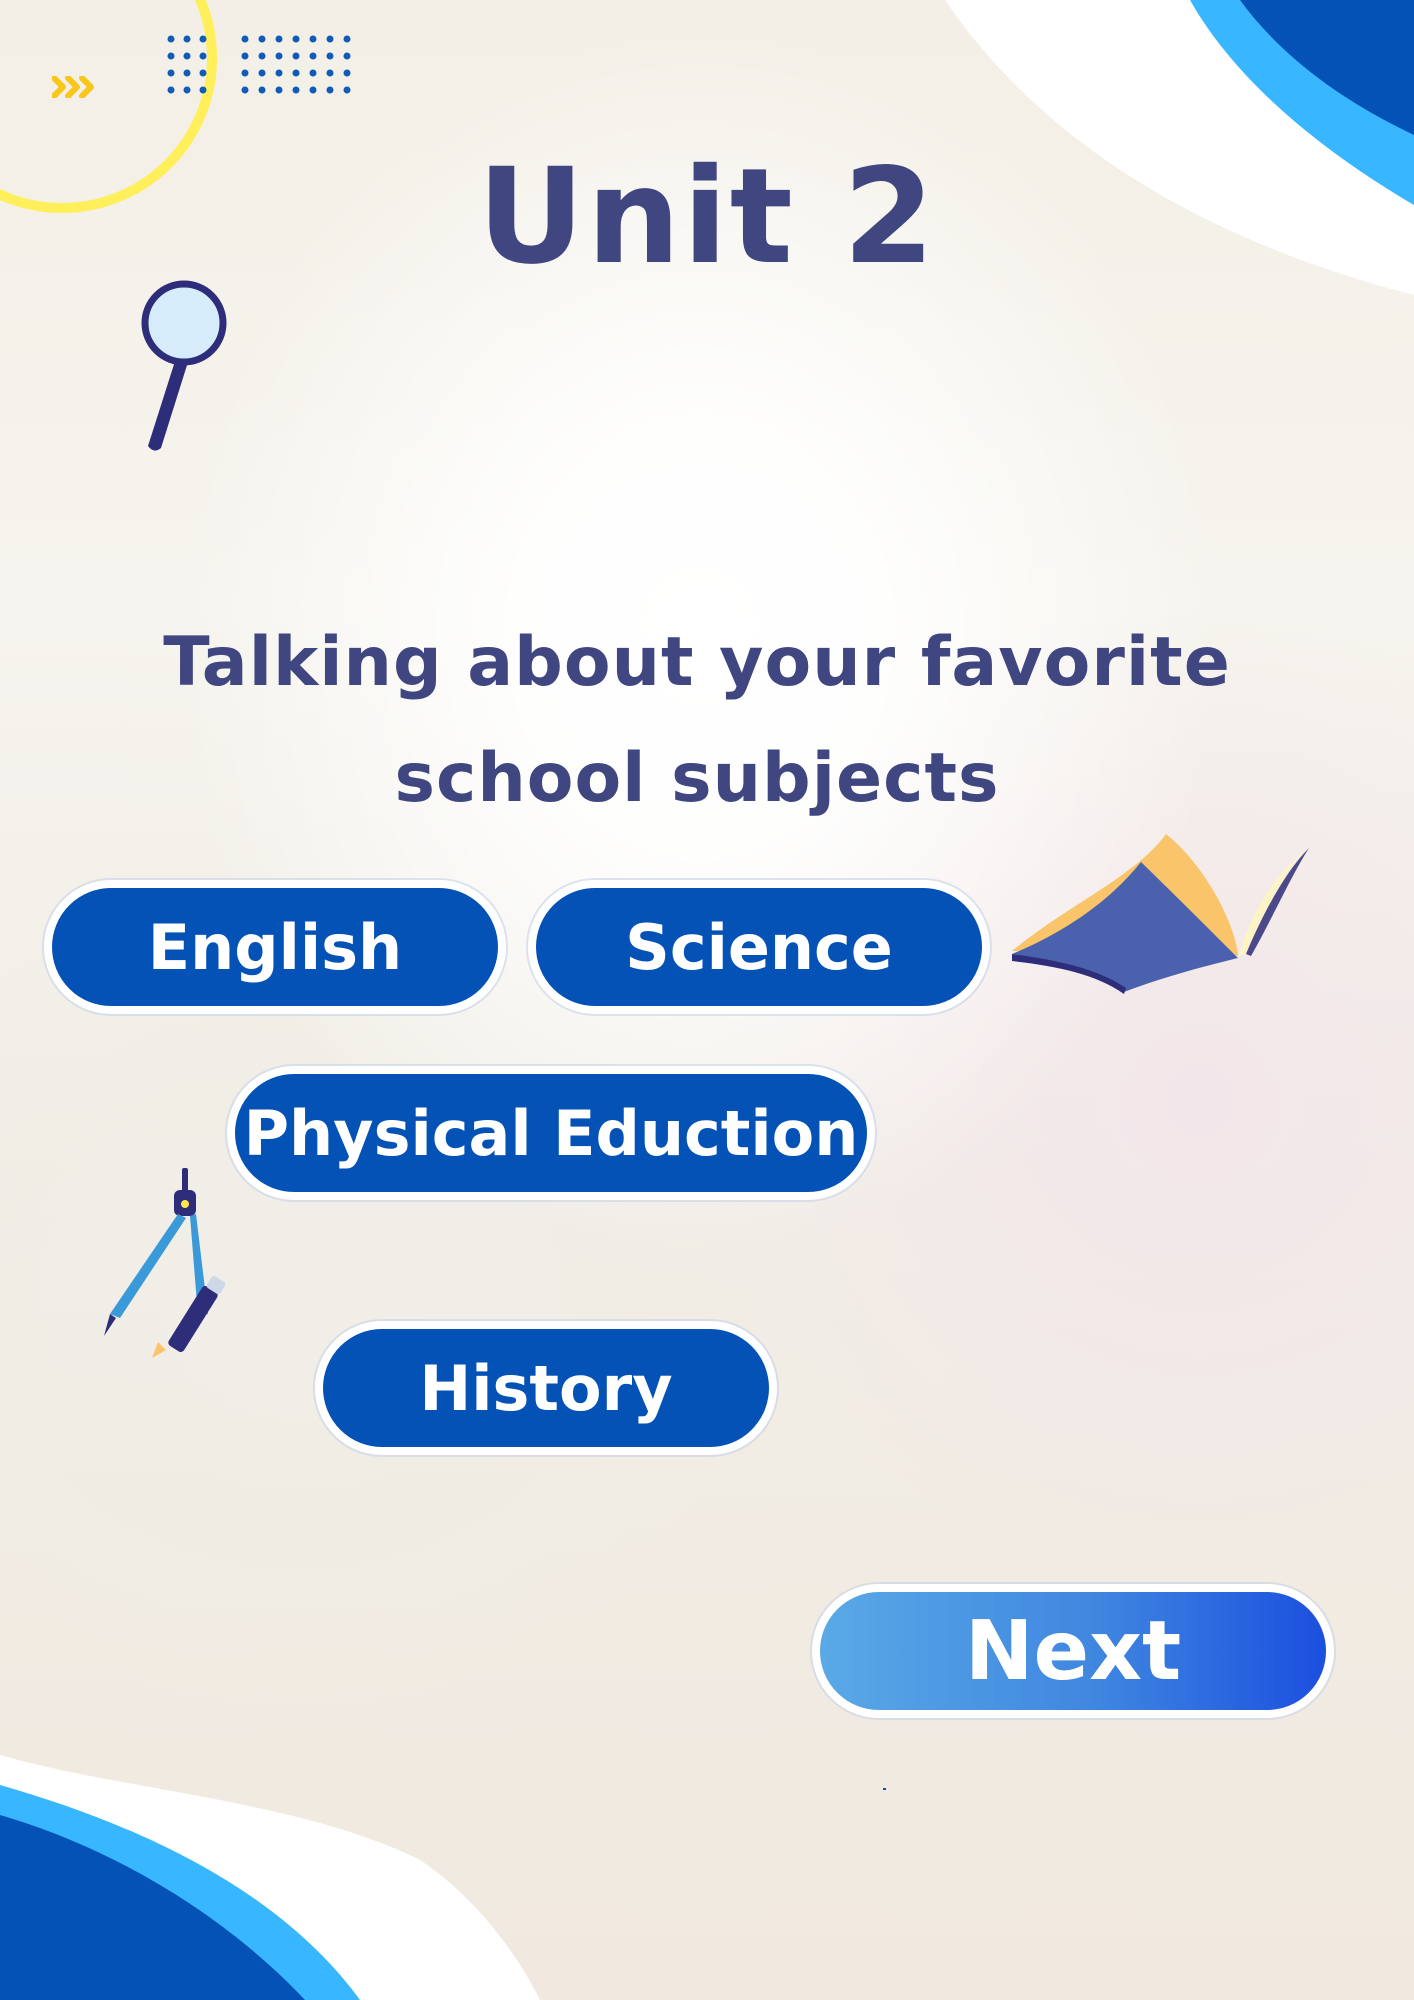 The image size is (1414, 2000). I want to click on chevrons-right-icon, so click(73, 87).